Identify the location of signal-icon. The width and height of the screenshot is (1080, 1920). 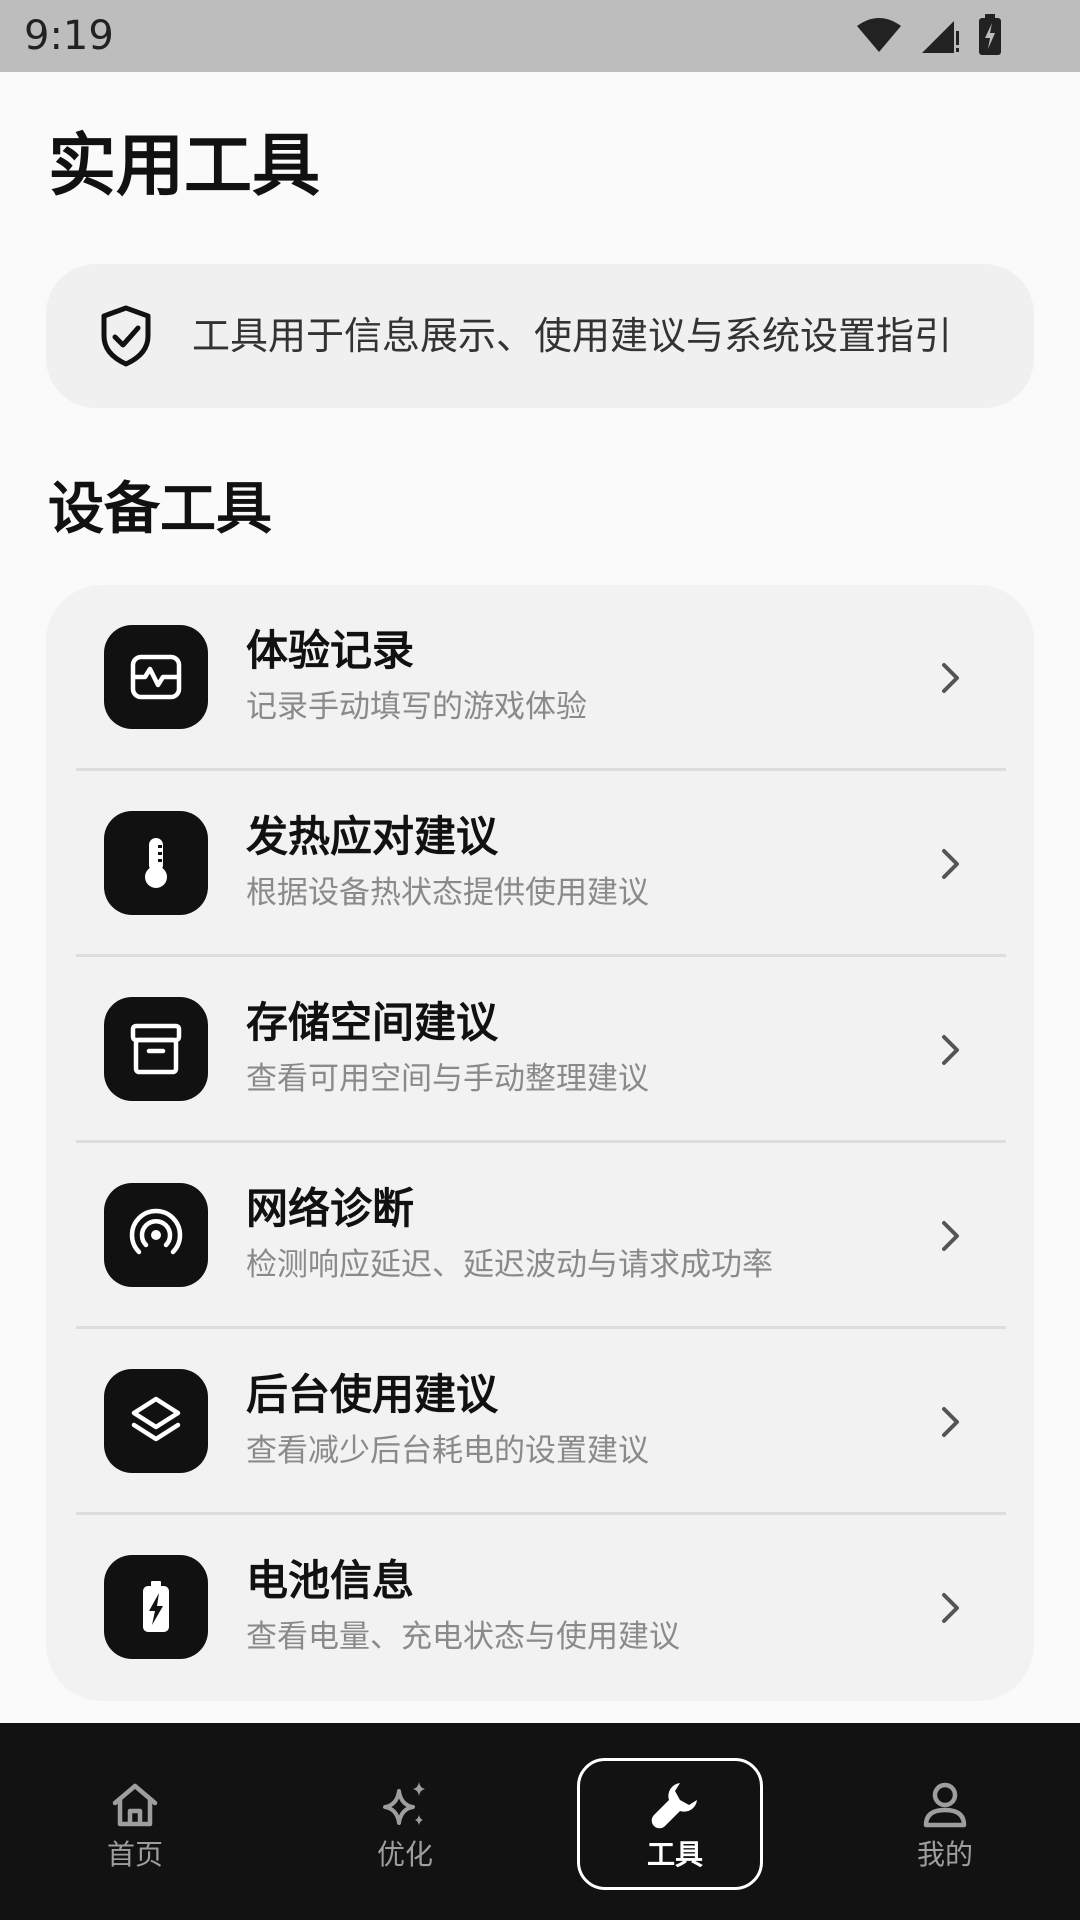
(940, 37).